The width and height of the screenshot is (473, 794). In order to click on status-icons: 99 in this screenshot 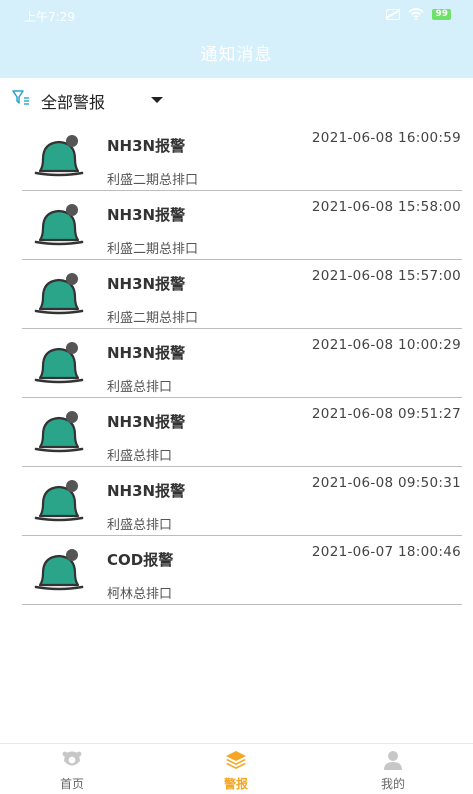, I will do `click(418, 14)`.